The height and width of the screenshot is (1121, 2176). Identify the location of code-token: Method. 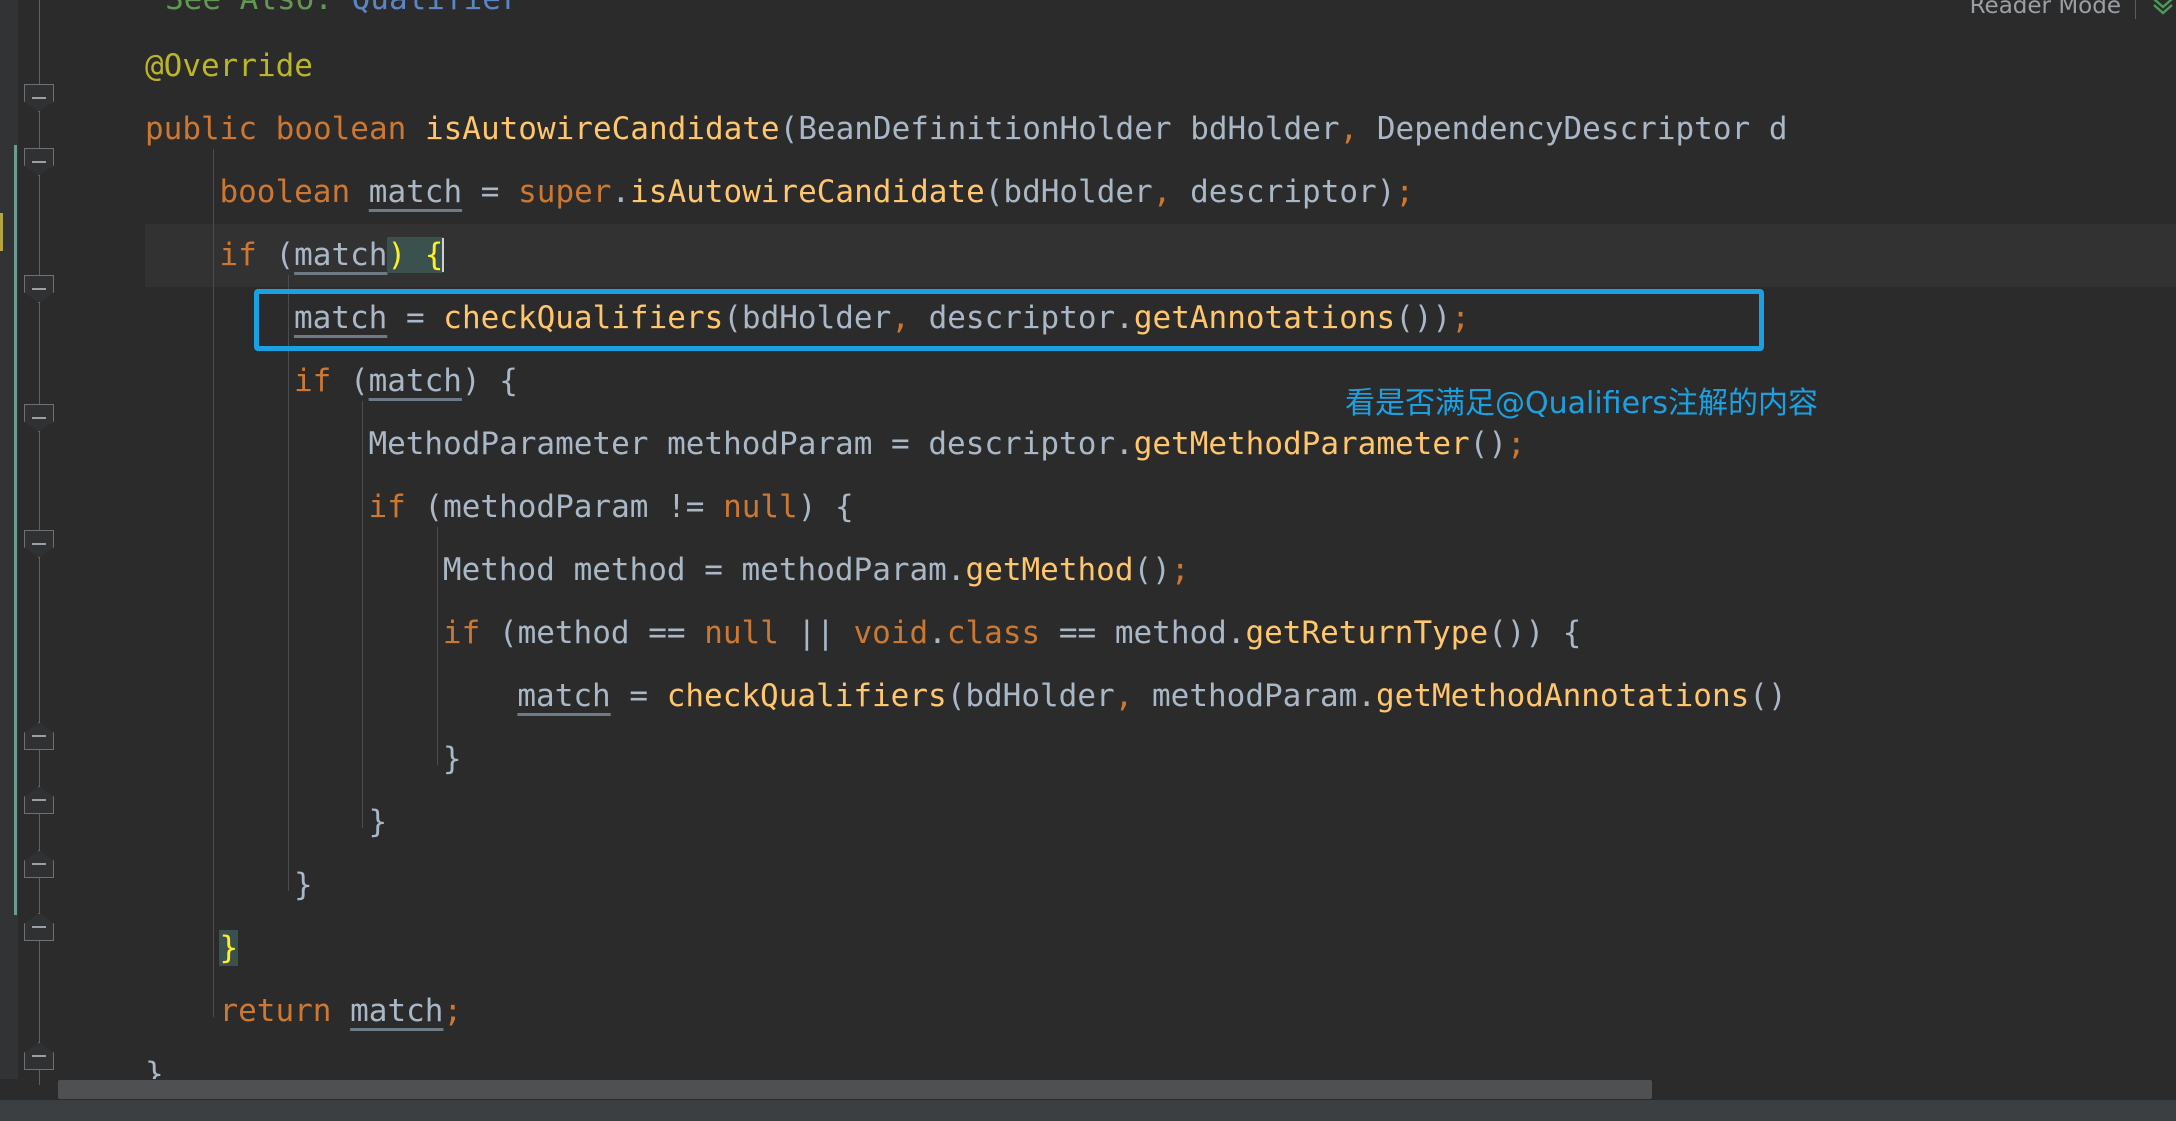
(498, 570).